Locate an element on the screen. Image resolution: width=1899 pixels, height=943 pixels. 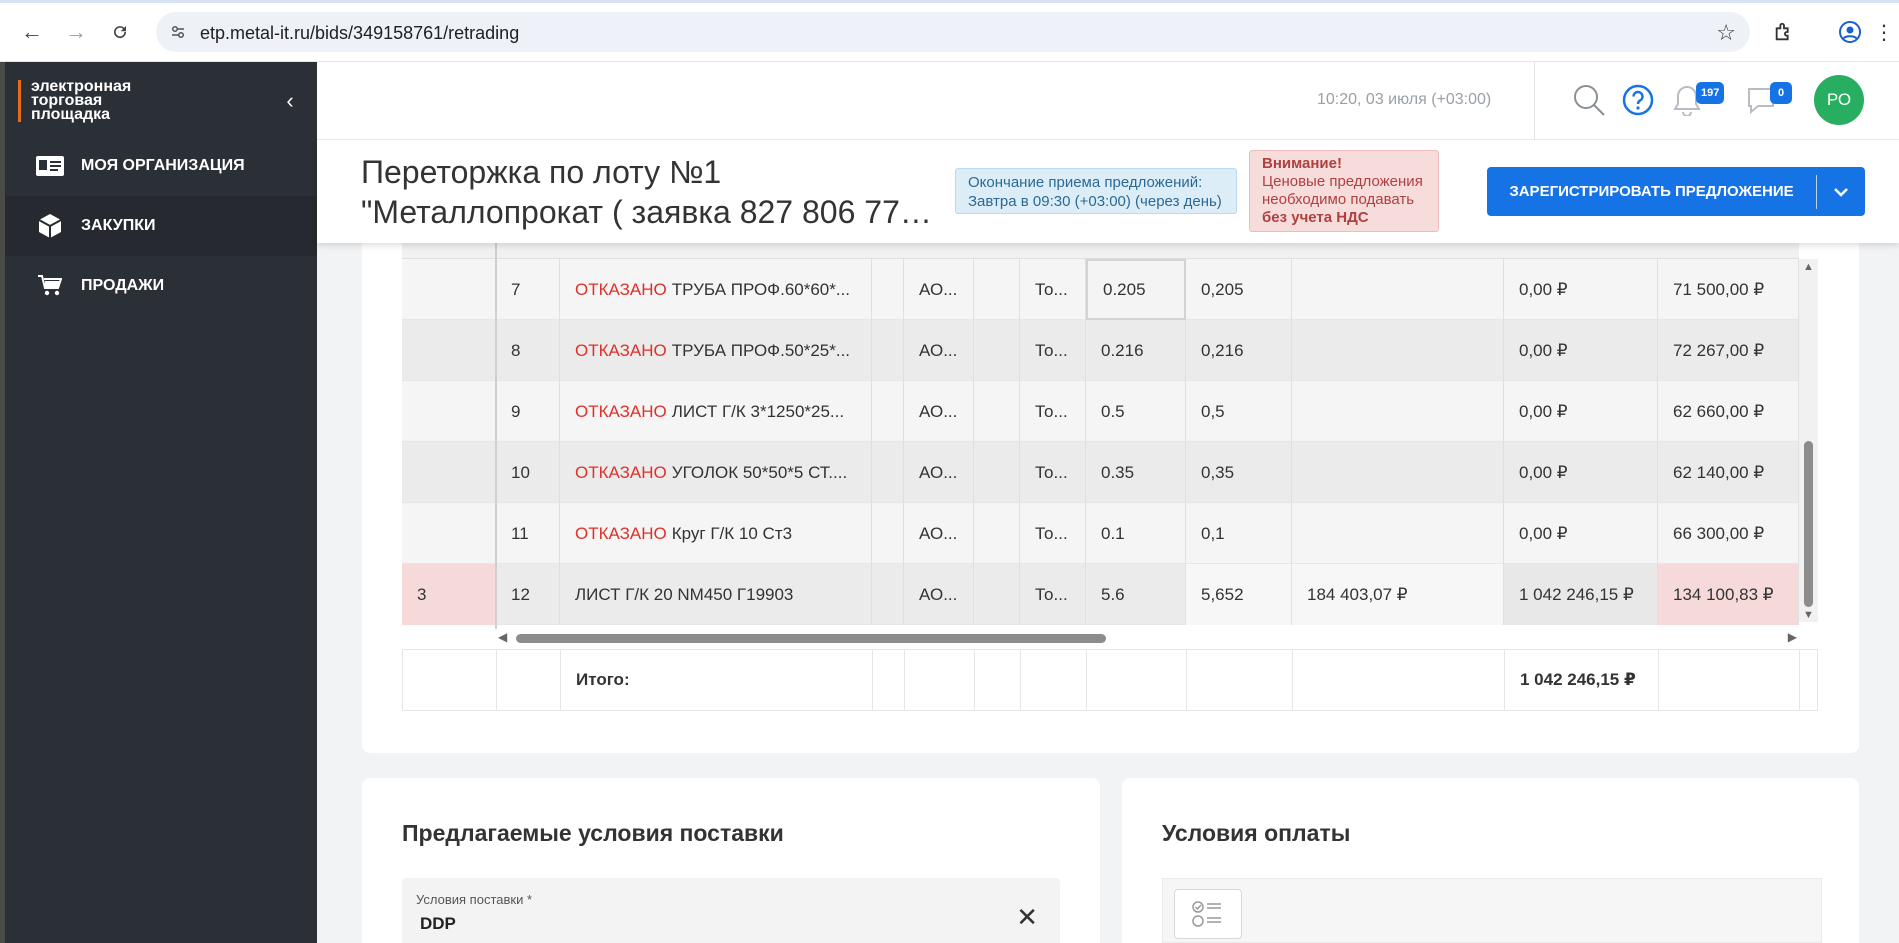
profile-icon is located at coordinates (1850, 32).